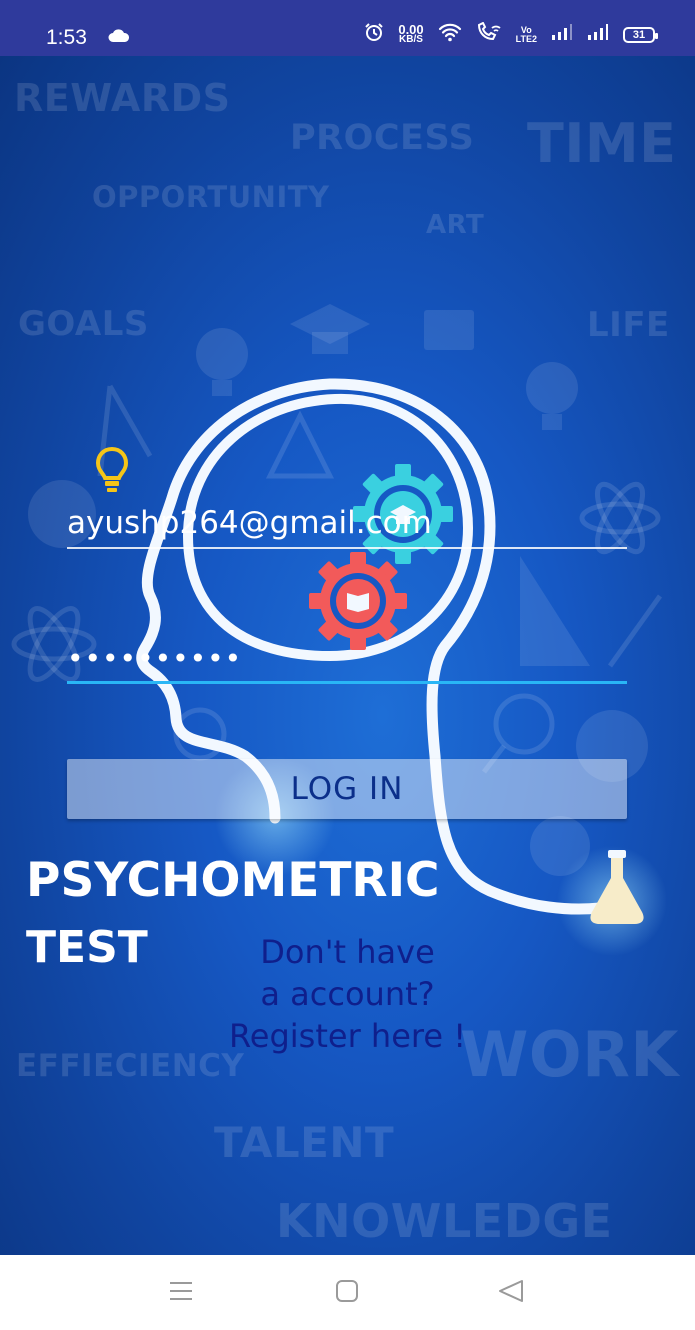  What do you see at coordinates (330, 343) in the screenshot?
I see `graduation-cap-base` at bounding box center [330, 343].